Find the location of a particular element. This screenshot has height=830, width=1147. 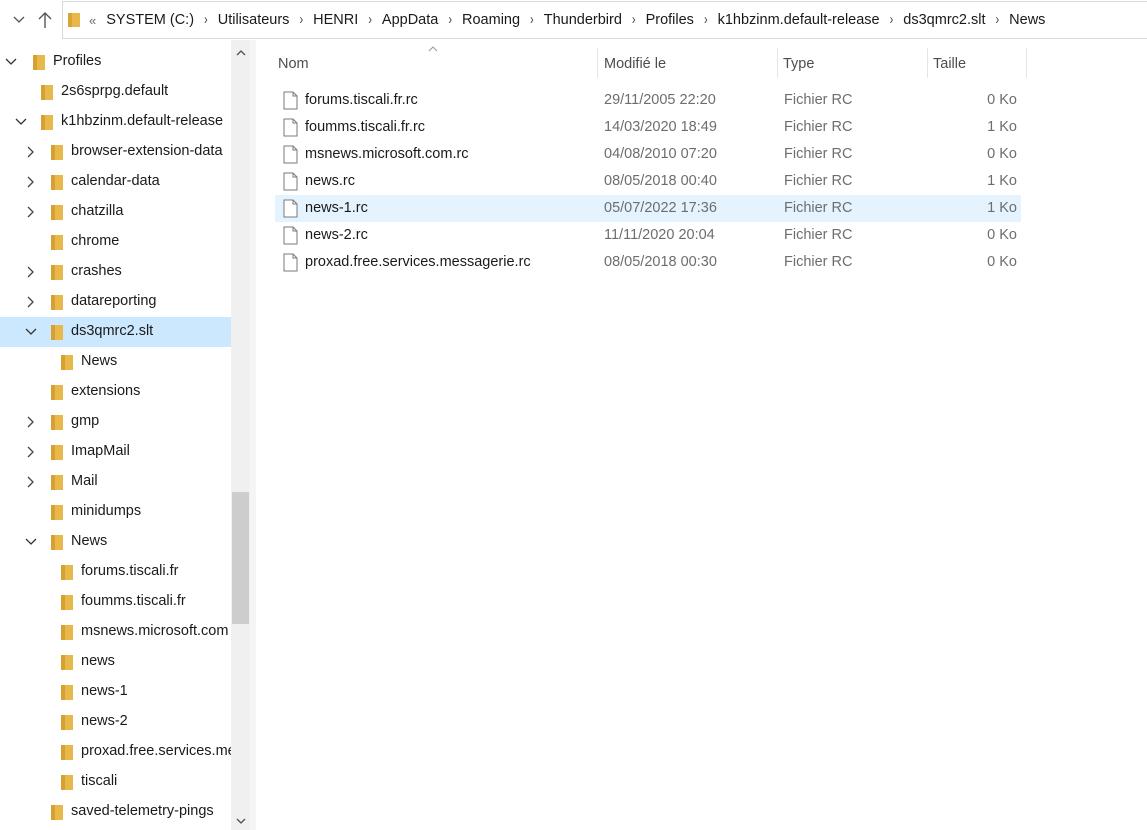

nav-tree-label: datareporting is located at coordinates (114, 301).